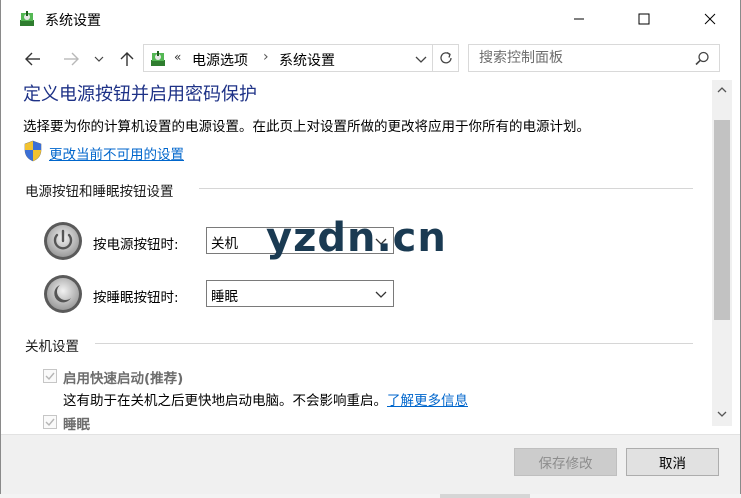  I want to click on fast-startup-description: 这有助于在关机之后更快地启动电脑。不会影响重启。了解更多信息, so click(265, 399).